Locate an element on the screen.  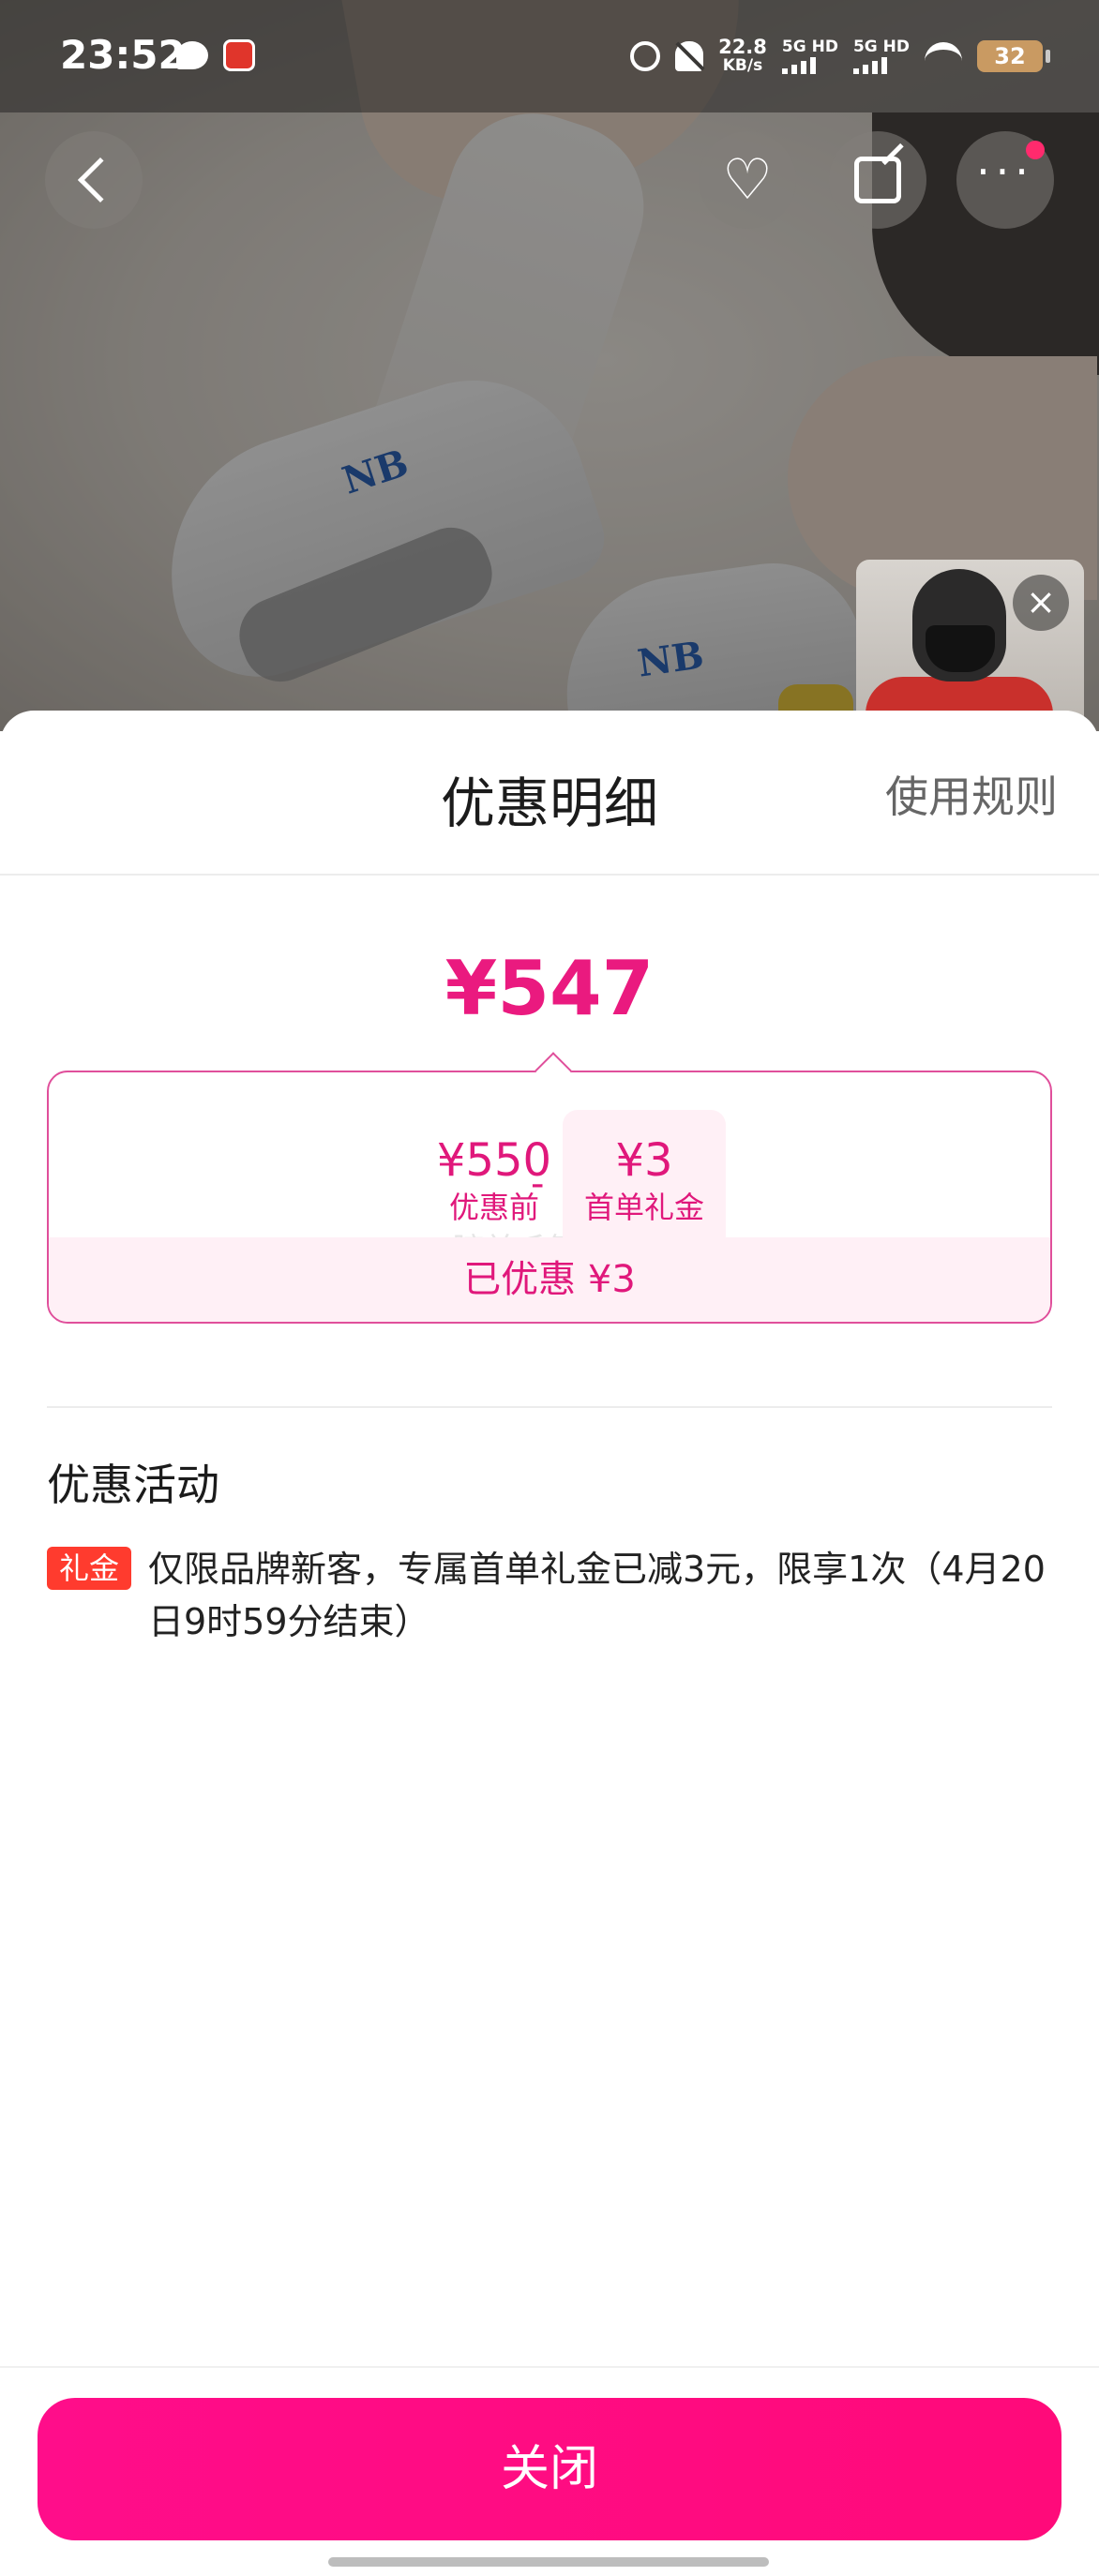
more-dots-icon: ··· is located at coordinates (1005, 172).